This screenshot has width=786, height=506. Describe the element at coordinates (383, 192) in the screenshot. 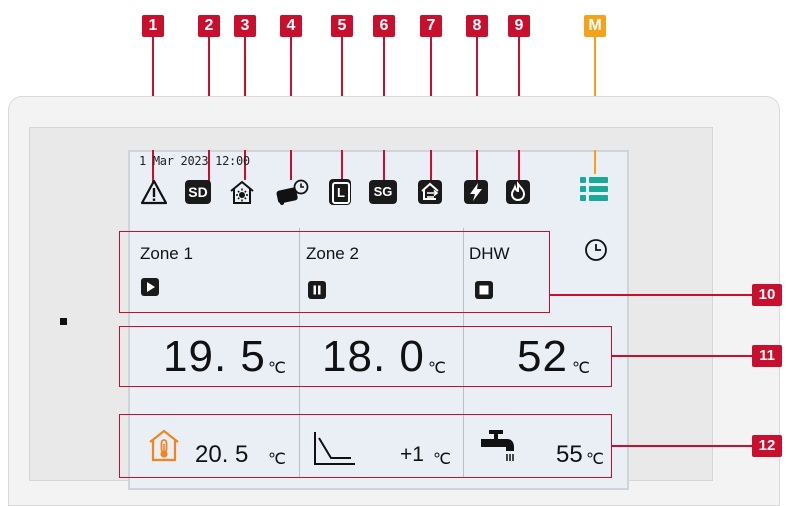

I see `sg-icon: SG` at that location.